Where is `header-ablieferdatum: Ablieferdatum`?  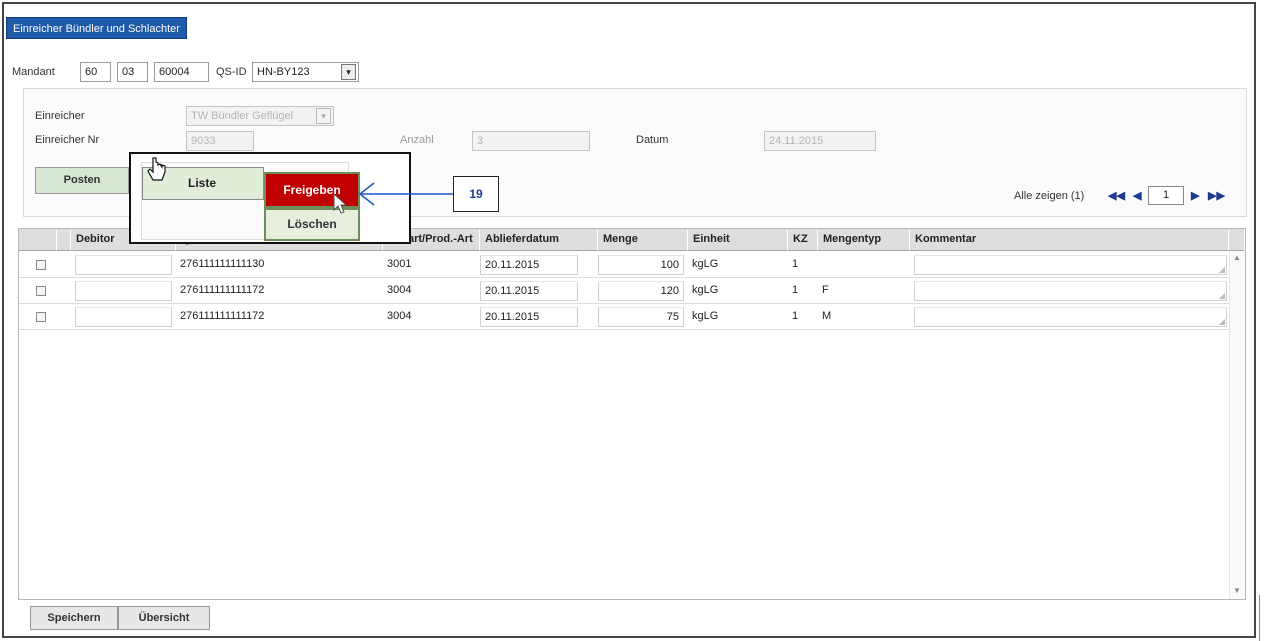
header-ablieferdatum: Ablieferdatum is located at coordinates (539, 240).